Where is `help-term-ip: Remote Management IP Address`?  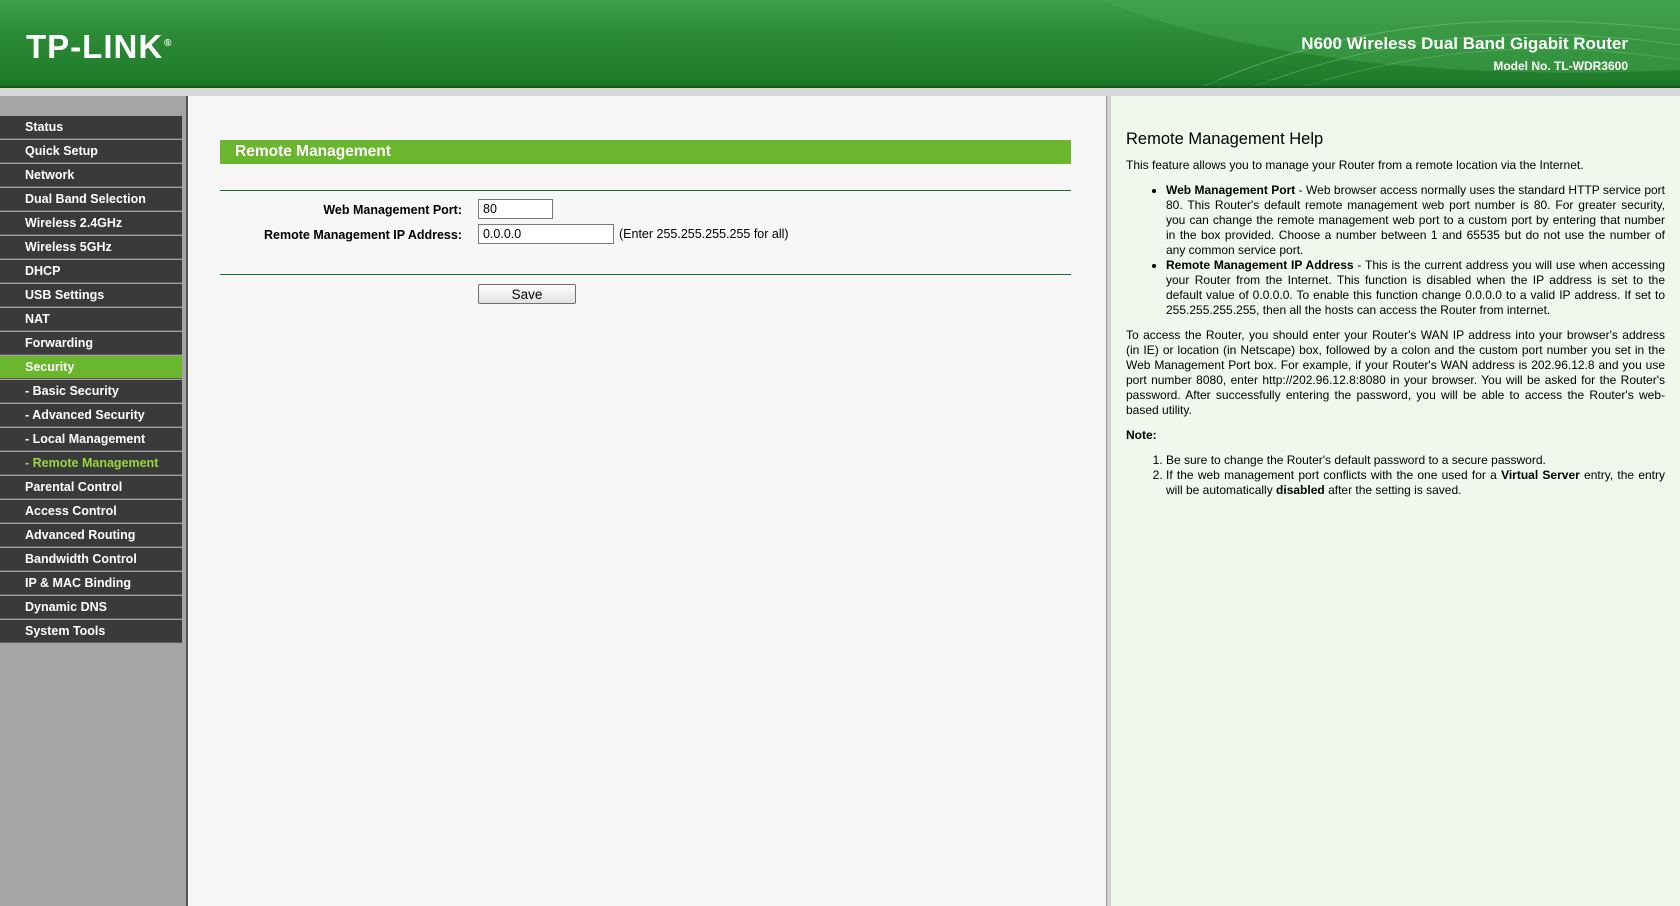 help-term-ip: Remote Management IP Address is located at coordinates (1260, 265).